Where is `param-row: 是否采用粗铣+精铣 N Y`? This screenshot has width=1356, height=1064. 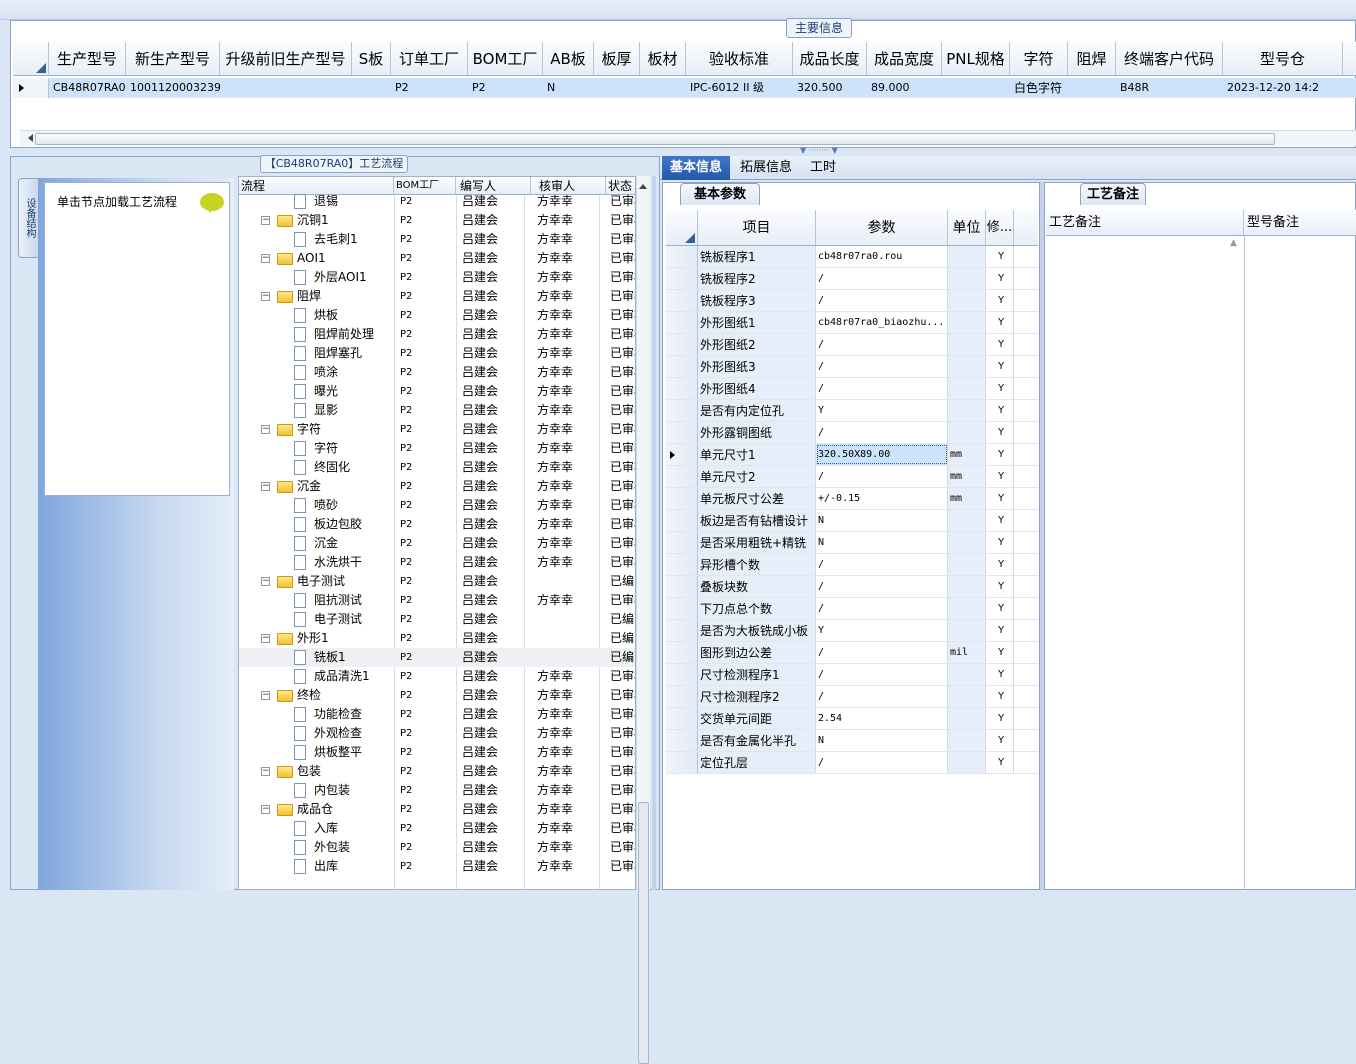
param-row: 是否采用粗铣+精铣 N Y is located at coordinates (852, 543).